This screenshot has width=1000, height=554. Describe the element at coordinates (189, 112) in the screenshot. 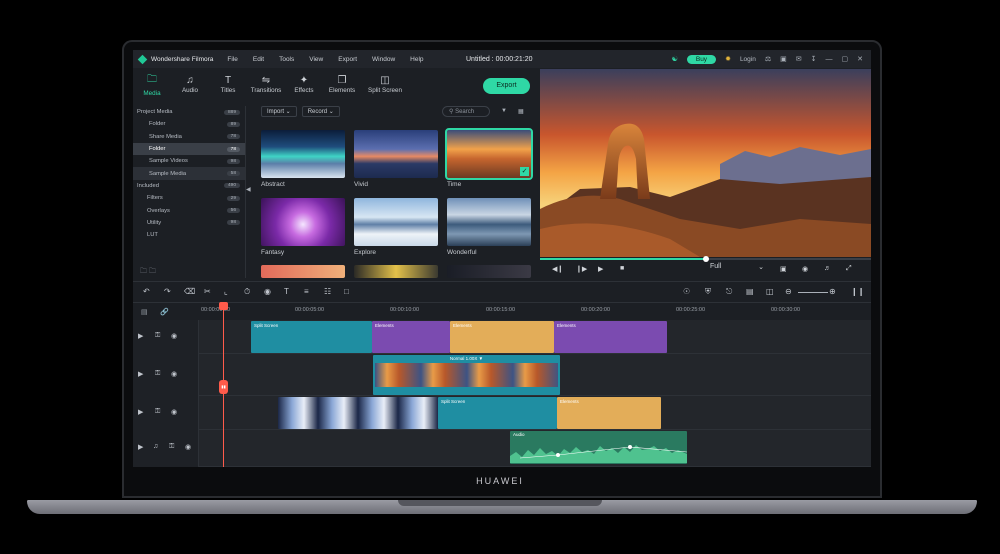

I see `sidebar-item-project-media: Project Media 889` at that location.